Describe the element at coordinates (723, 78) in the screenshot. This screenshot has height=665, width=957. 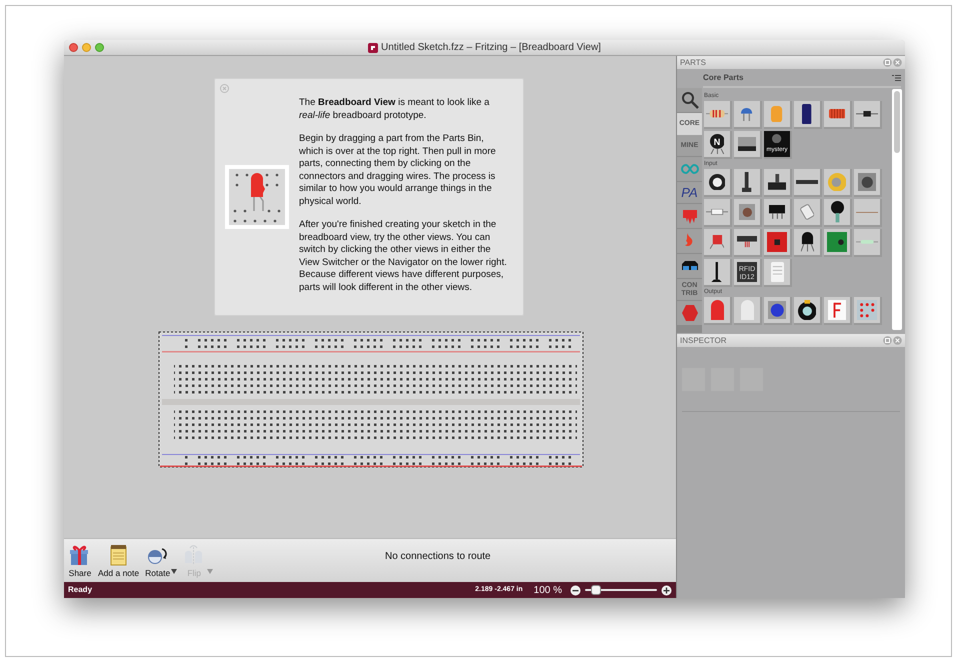
I see `bin-title: Core Parts` at that location.